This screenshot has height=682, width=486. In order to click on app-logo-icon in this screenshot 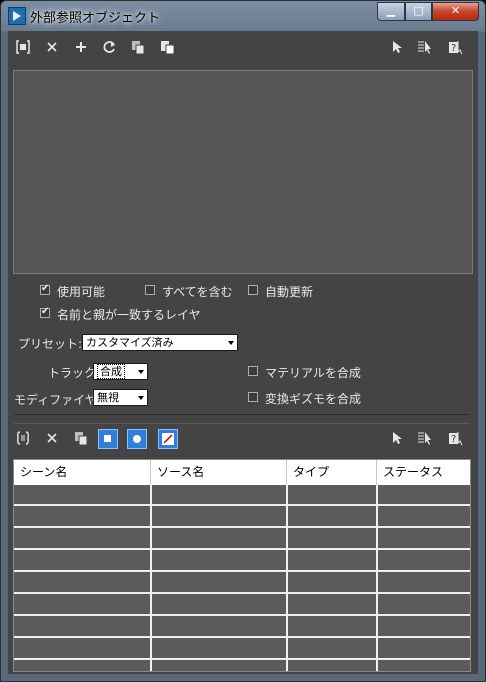, I will do `click(17, 16)`.